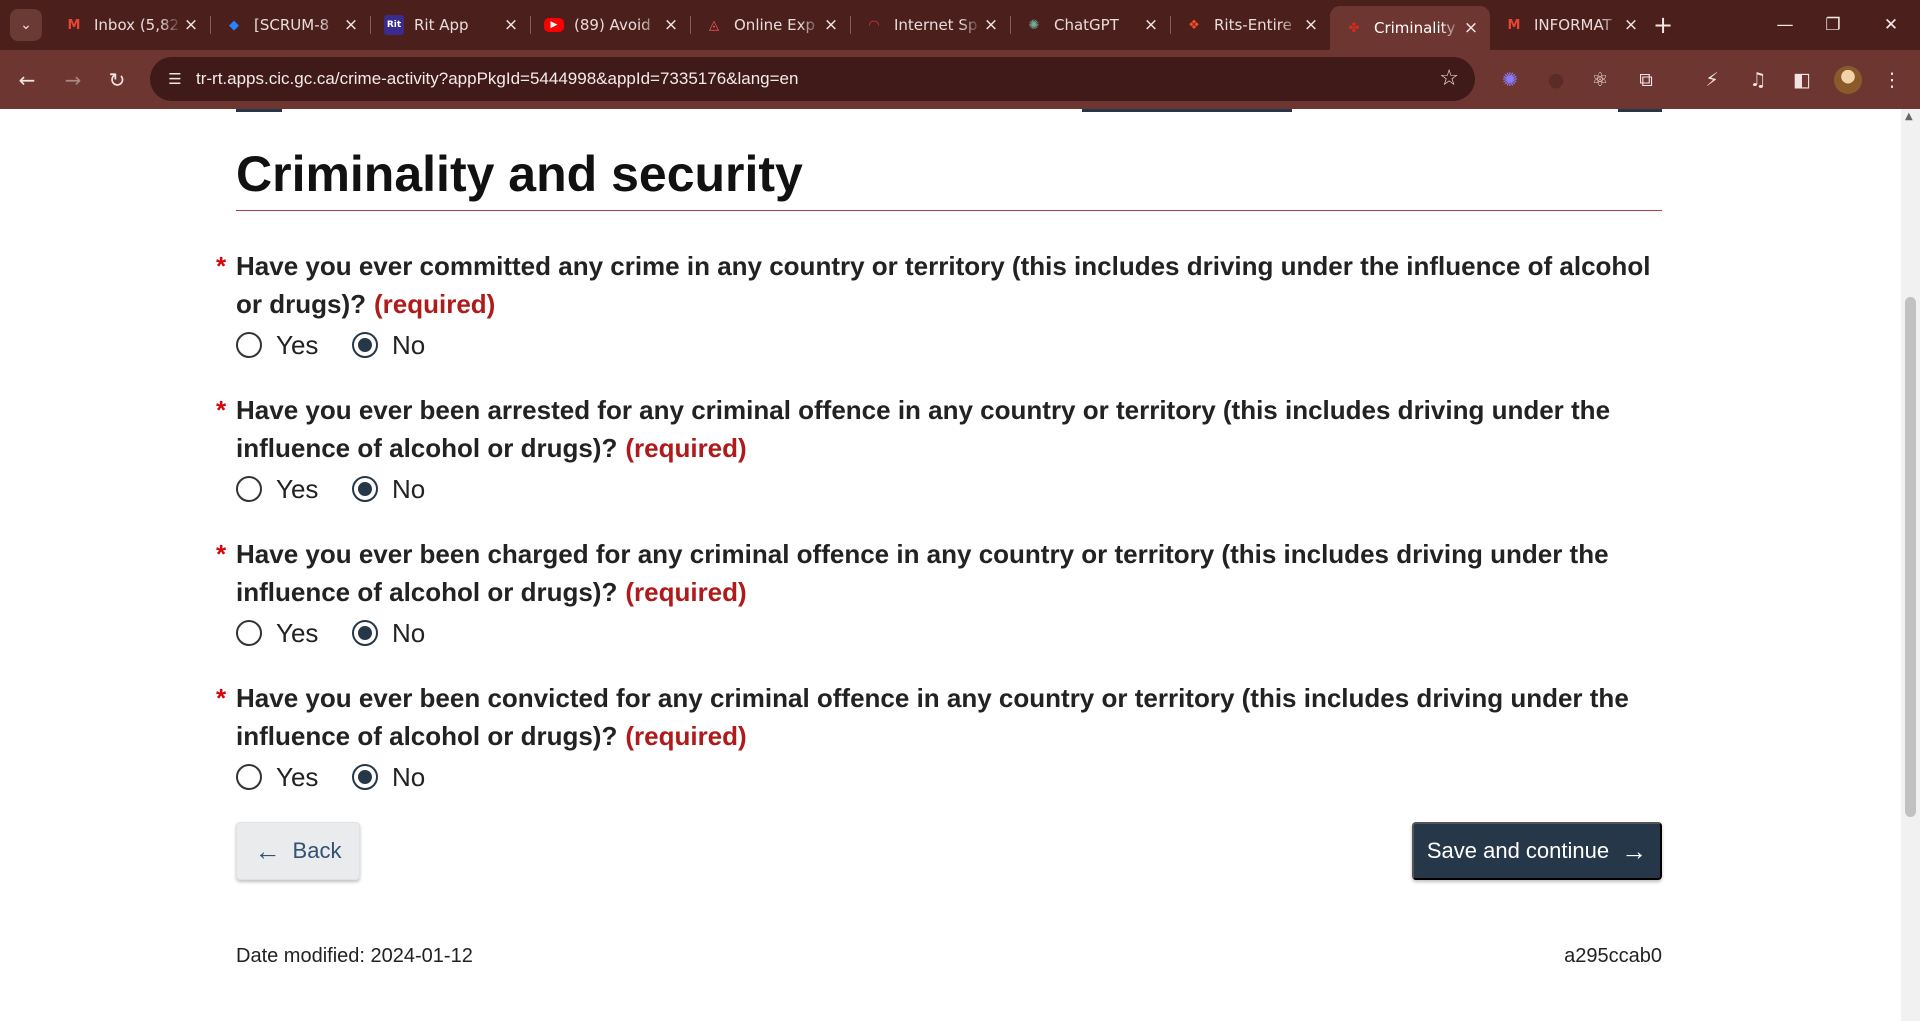 The width and height of the screenshot is (1920, 1021). Describe the element at coordinates (949, 210) in the screenshot. I see `title-divider` at that location.